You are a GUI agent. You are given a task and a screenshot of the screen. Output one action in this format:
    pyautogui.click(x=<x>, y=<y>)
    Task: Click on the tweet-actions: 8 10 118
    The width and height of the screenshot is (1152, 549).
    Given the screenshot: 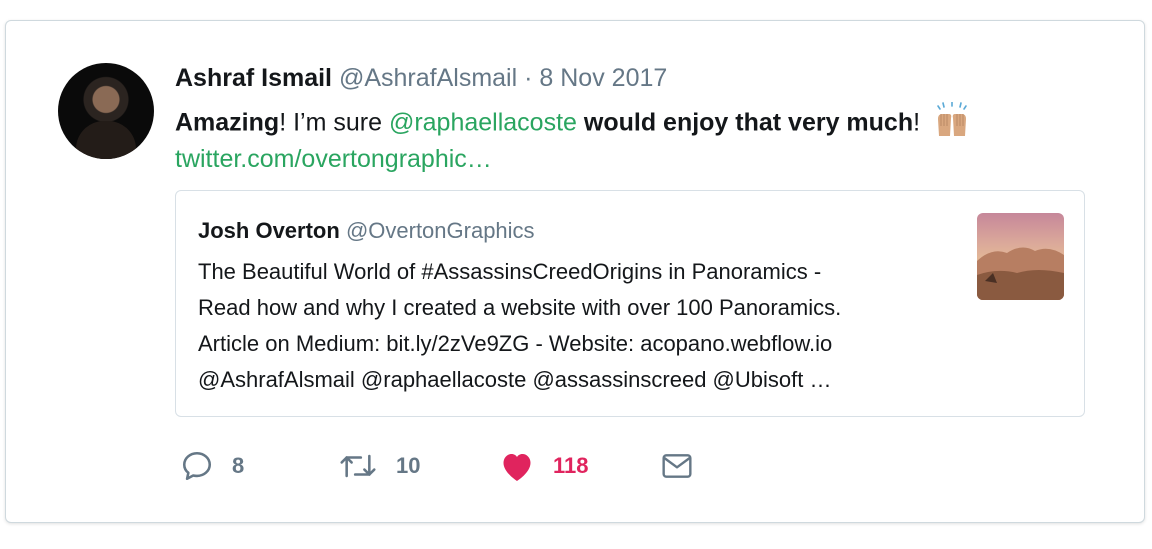 What is the action you would take?
    pyautogui.click(x=576, y=466)
    